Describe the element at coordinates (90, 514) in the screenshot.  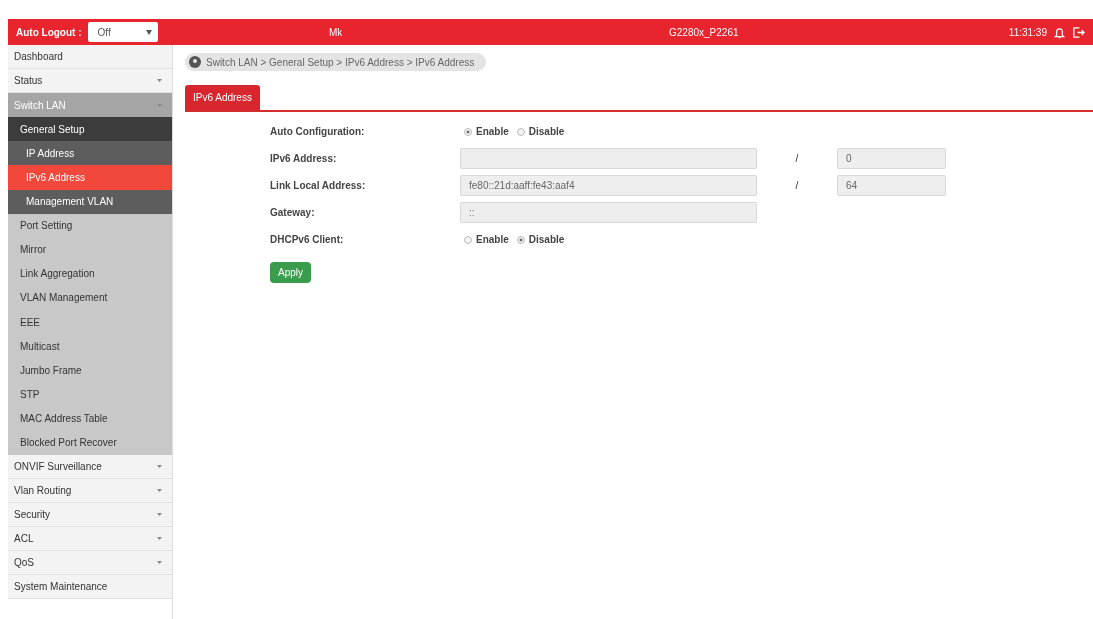
I see `sidebar-item: Security` at that location.